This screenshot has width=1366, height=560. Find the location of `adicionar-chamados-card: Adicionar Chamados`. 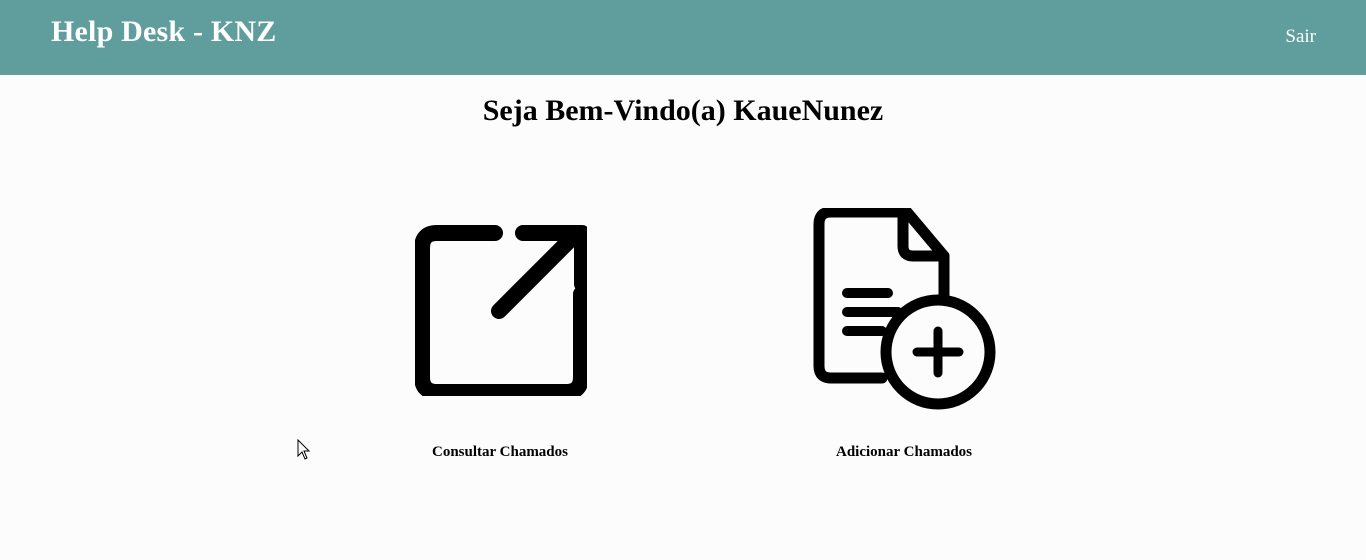

adicionar-chamados-card: Adicionar Chamados is located at coordinates (904, 336).